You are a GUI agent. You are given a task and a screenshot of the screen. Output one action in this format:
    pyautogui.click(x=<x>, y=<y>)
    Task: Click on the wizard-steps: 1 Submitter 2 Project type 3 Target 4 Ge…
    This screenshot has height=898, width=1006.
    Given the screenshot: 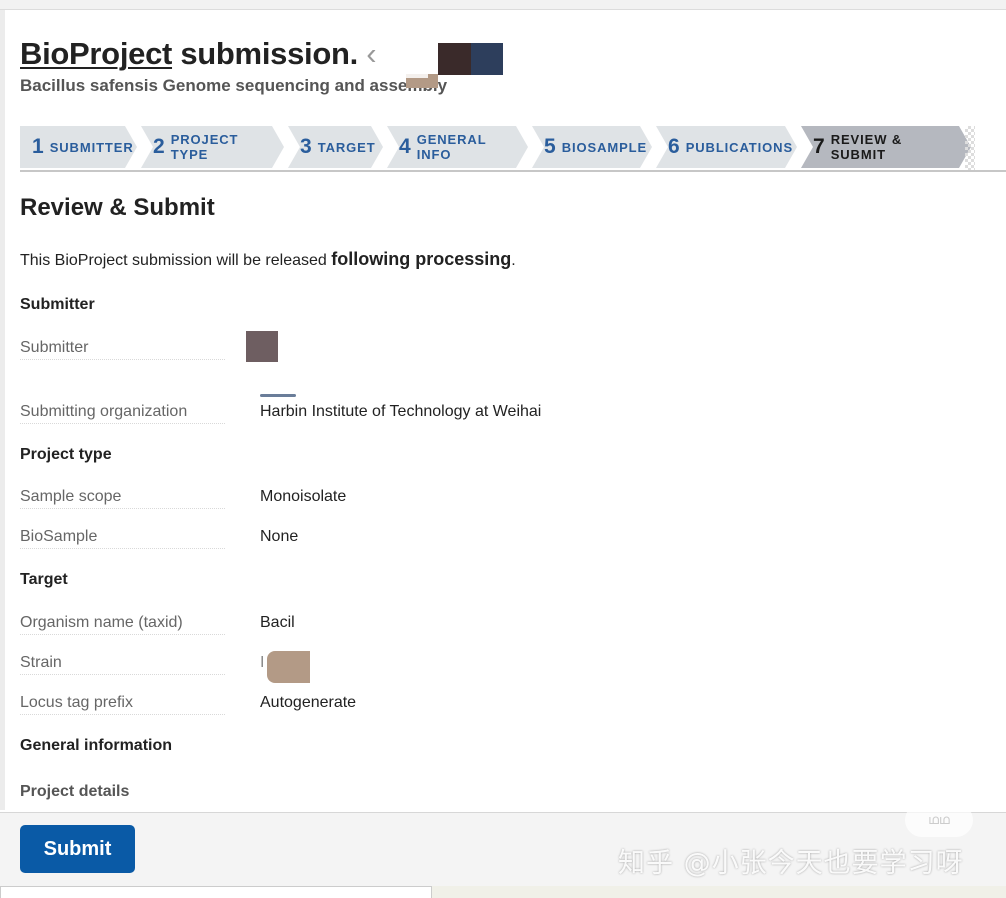 What is the action you would take?
    pyautogui.click(x=497, y=147)
    